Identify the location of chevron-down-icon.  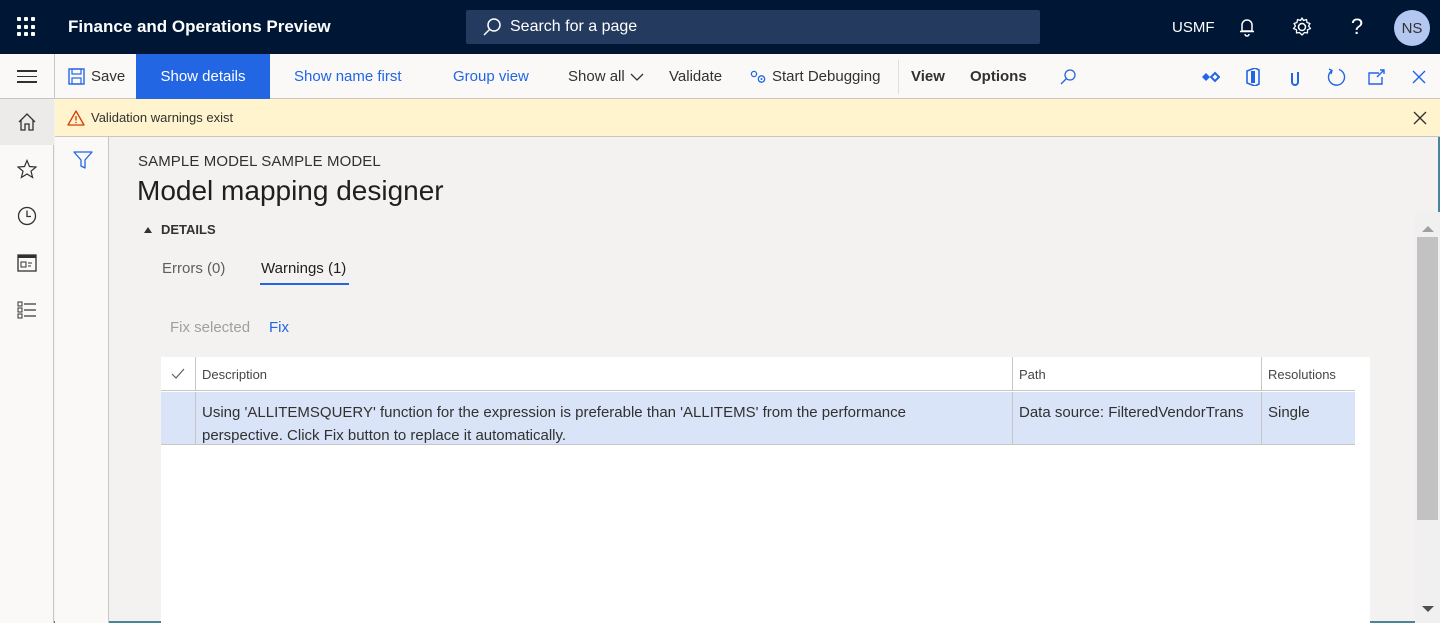
(637, 77).